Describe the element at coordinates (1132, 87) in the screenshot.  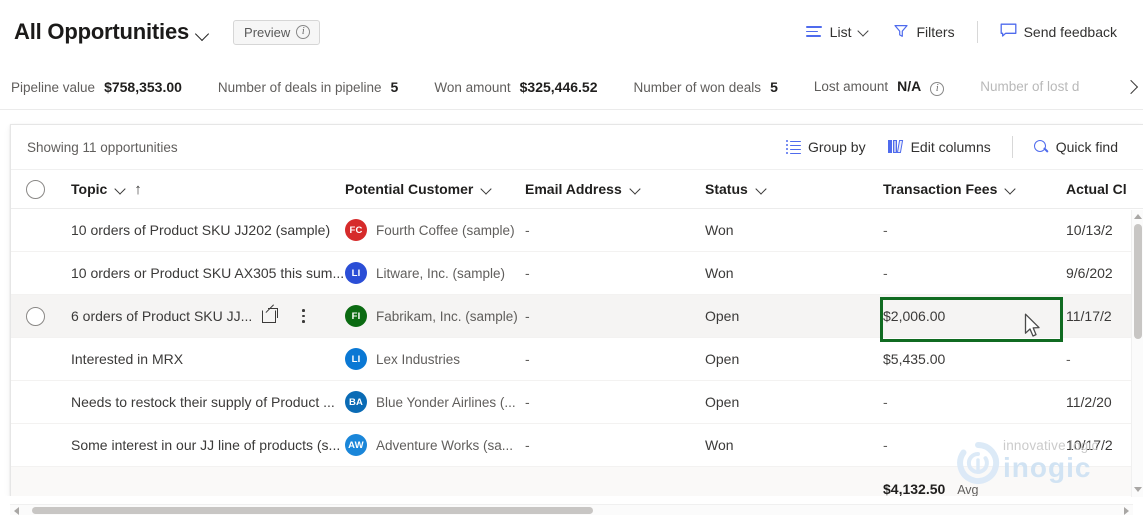
I see `kpi-scroll-right-icon` at that location.